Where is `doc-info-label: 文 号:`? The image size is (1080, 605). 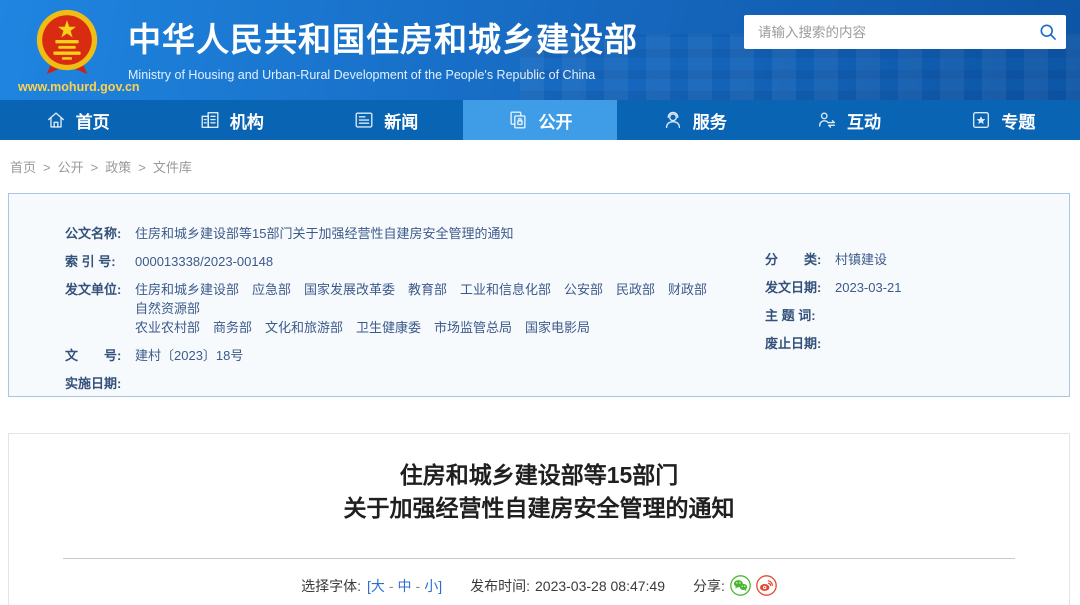 doc-info-label: 文 号: is located at coordinates (93, 355).